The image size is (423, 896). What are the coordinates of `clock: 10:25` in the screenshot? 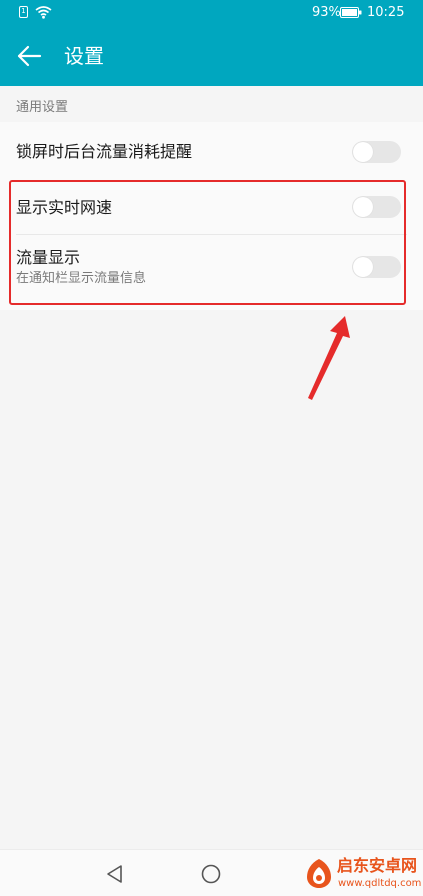 It's located at (386, 12).